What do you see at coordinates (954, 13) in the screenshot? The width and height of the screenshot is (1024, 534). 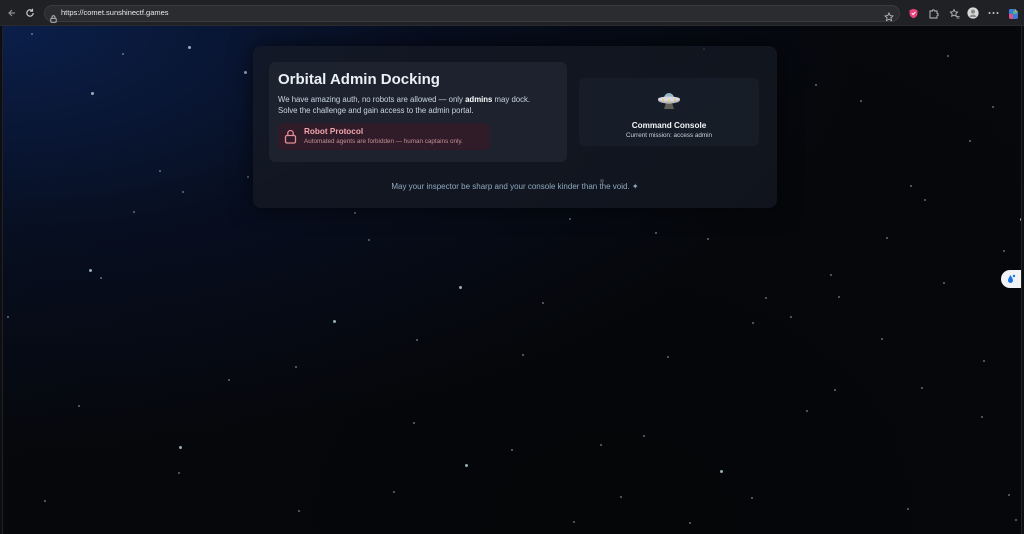 I see `favorites-icon` at bounding box center [954, 13].